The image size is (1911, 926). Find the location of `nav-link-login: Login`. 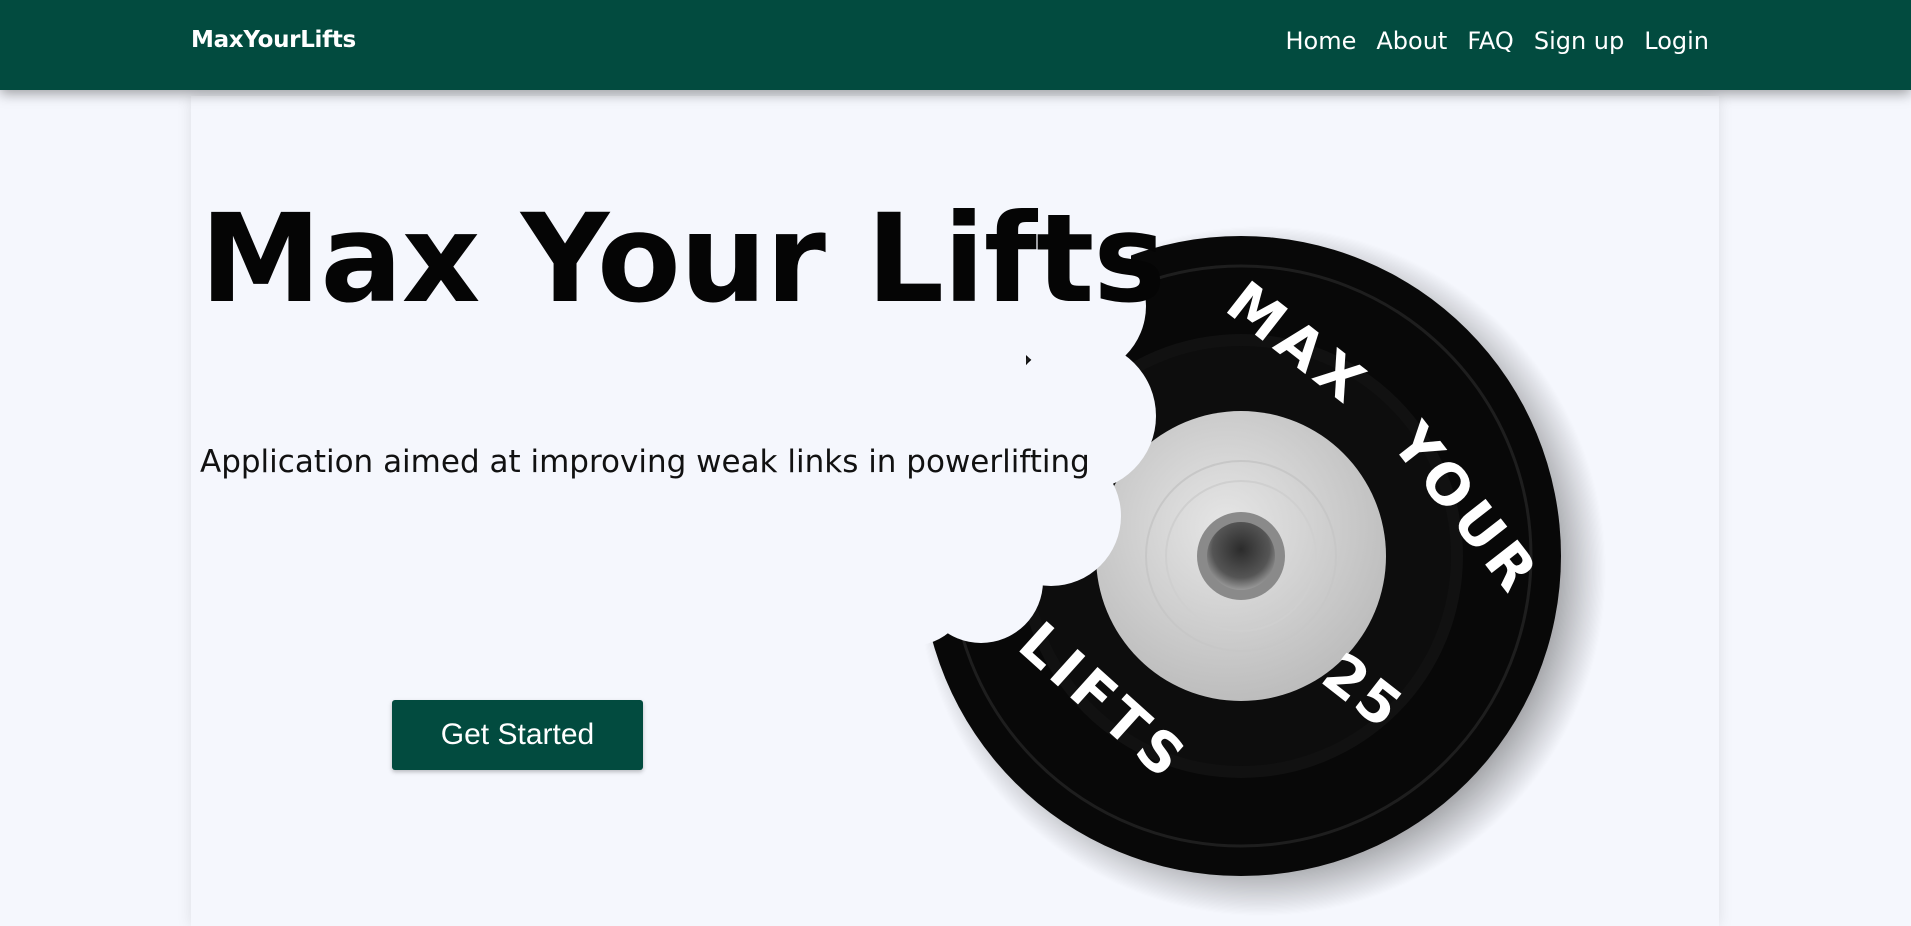

nav-link-login: Login is located at coordinates (1676, 41).